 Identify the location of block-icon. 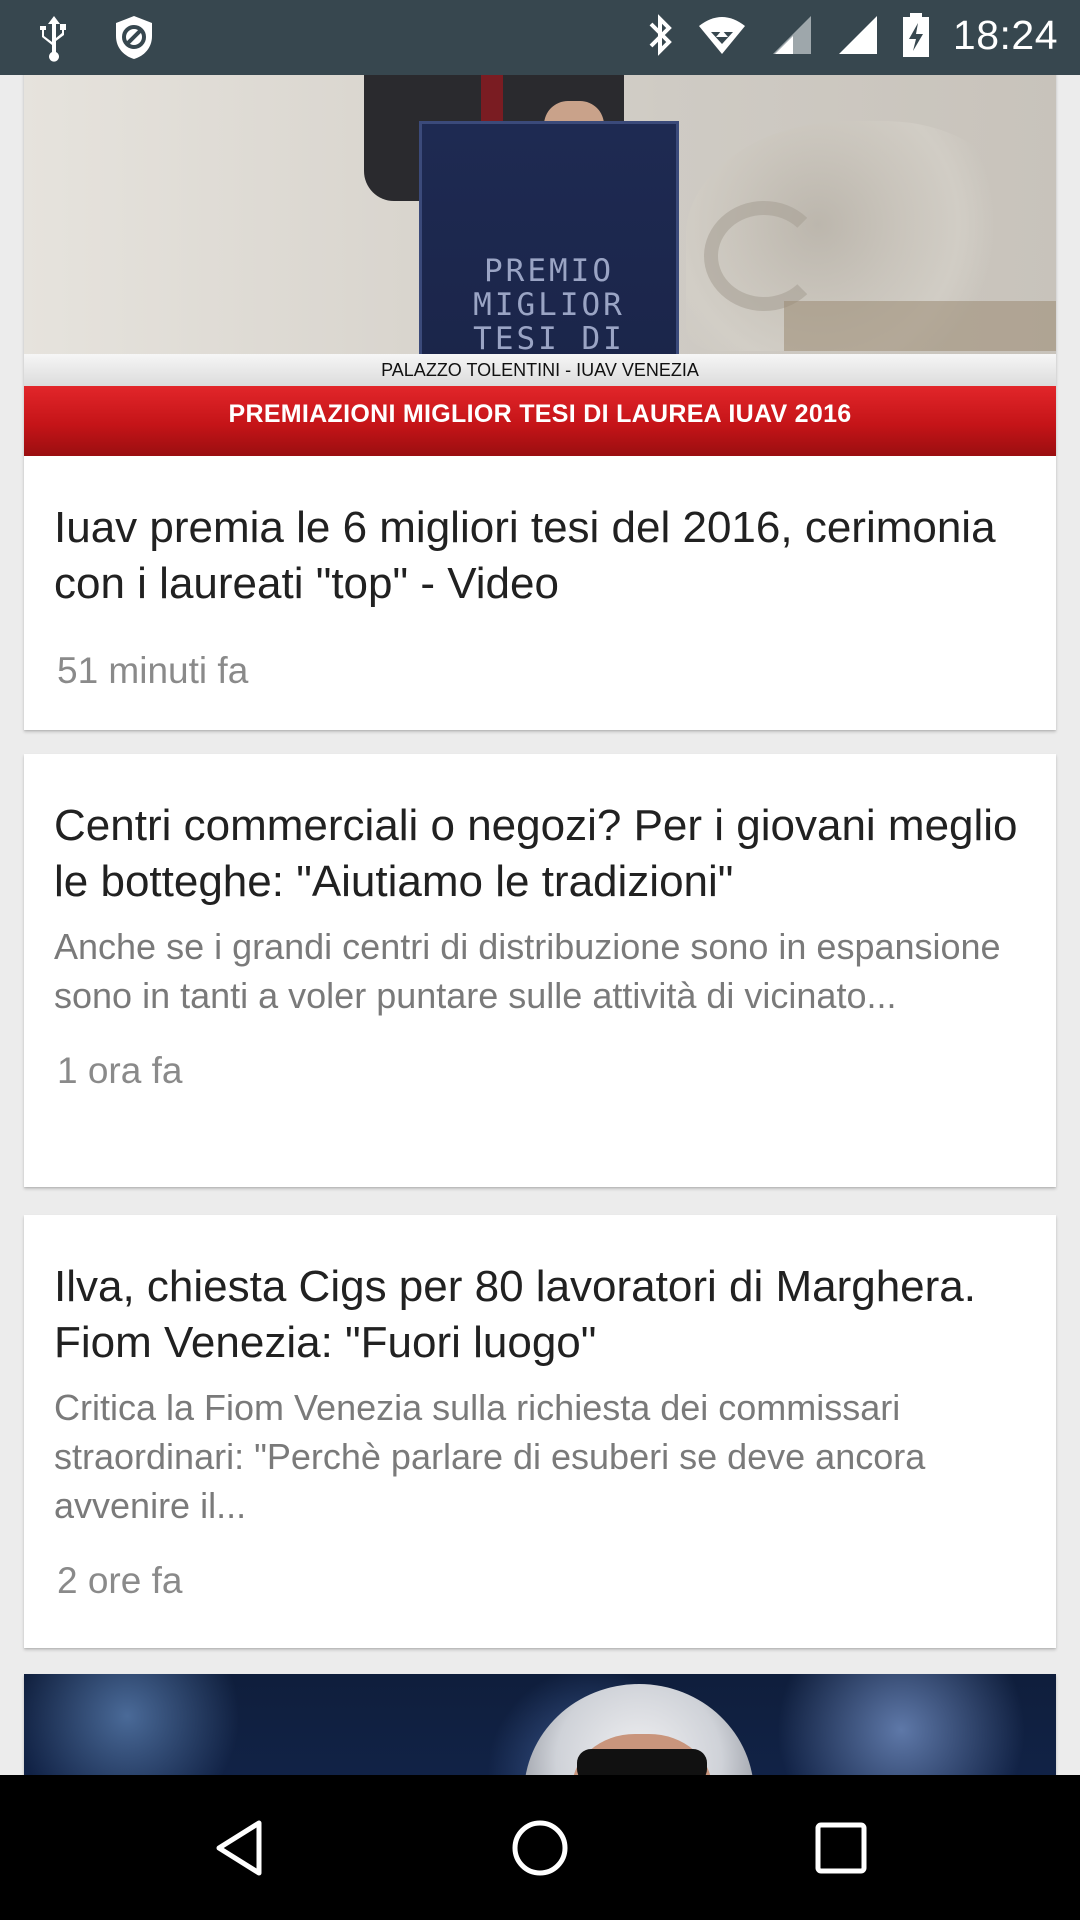
(134, 37).